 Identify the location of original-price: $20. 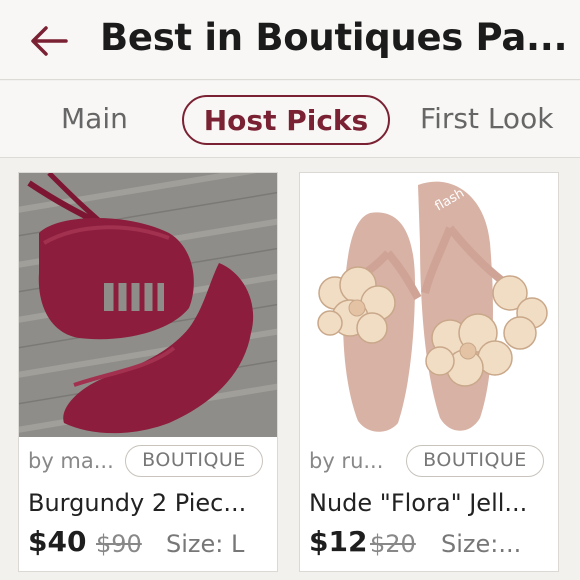
(393, 544).